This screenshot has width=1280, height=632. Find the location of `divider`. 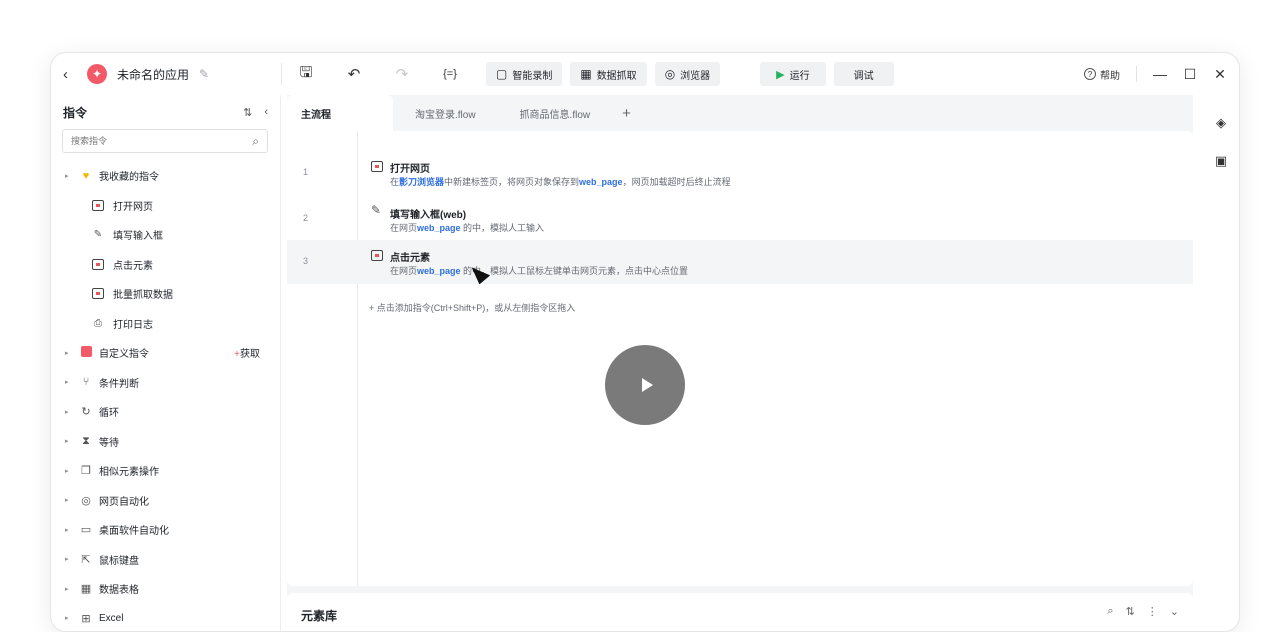

divider is located at coordinates (1136, 74).